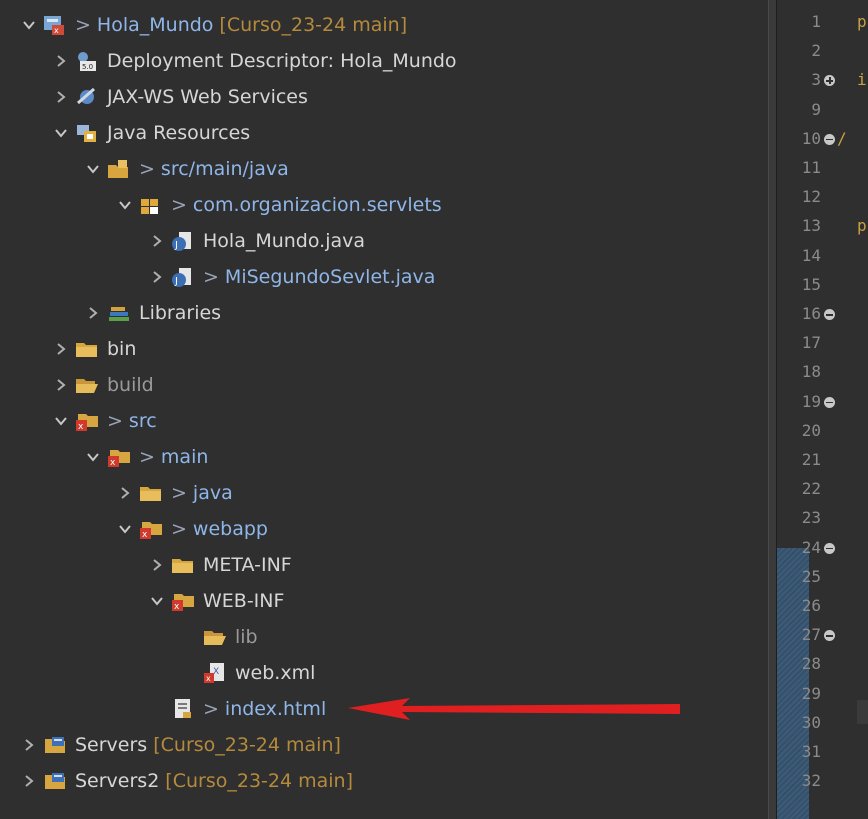 This screenshot has height=819, width=868. What do you see at coordinates (186, 169) in the screenshot?
I see `tree-item: > src/main/java` at bounding box center [186, 169].